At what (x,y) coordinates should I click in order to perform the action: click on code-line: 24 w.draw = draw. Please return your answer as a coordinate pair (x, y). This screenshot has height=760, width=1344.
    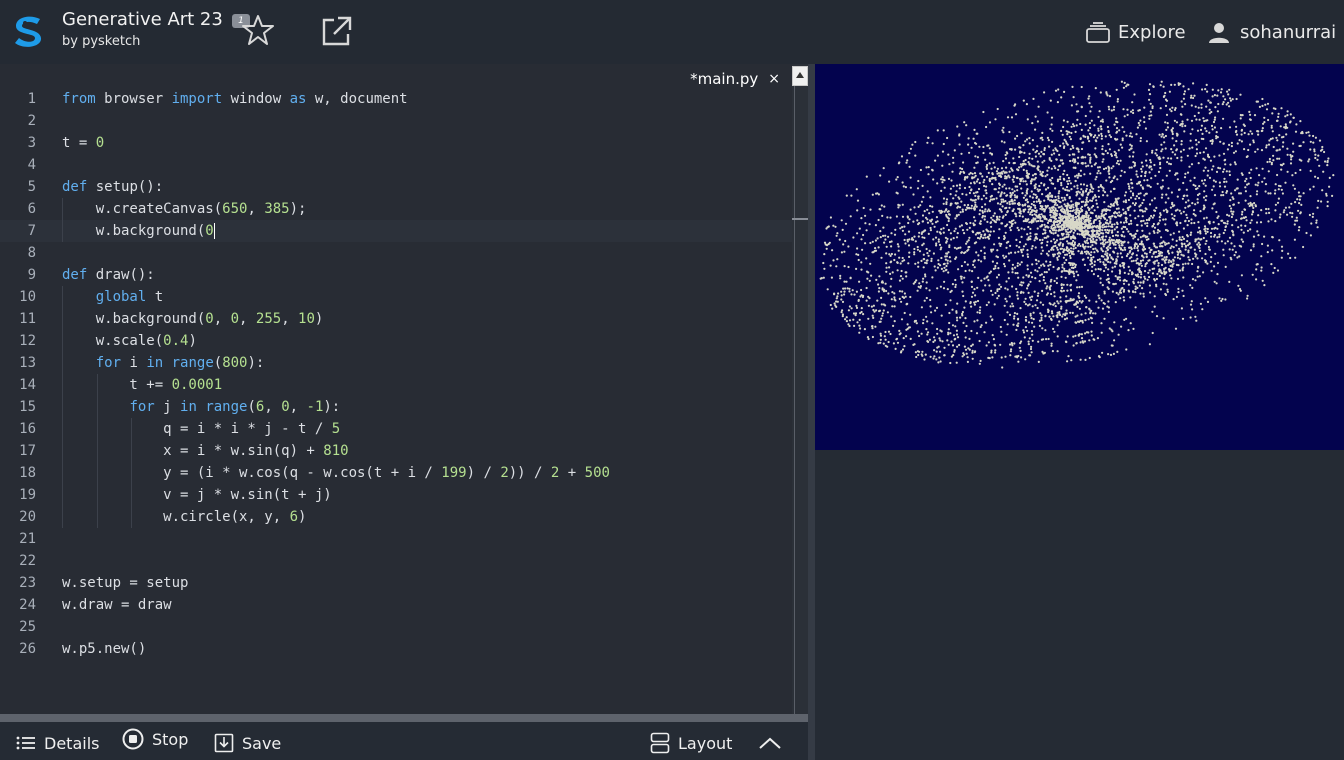
    Looking at the image, I should click on (396, 605).